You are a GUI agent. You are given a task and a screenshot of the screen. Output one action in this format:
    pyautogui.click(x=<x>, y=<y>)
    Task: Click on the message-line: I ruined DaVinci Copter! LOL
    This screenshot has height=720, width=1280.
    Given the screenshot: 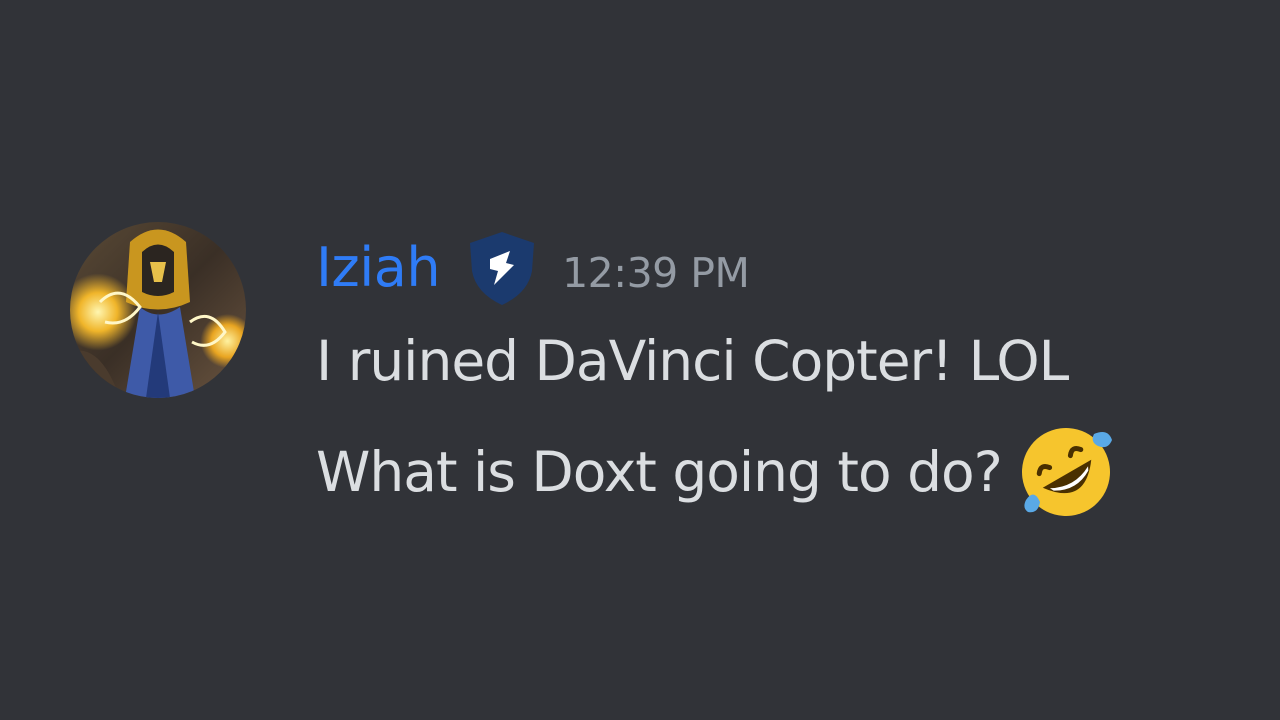 What is the action you would take?
    pyautogui.click(x=692, y=361)
    